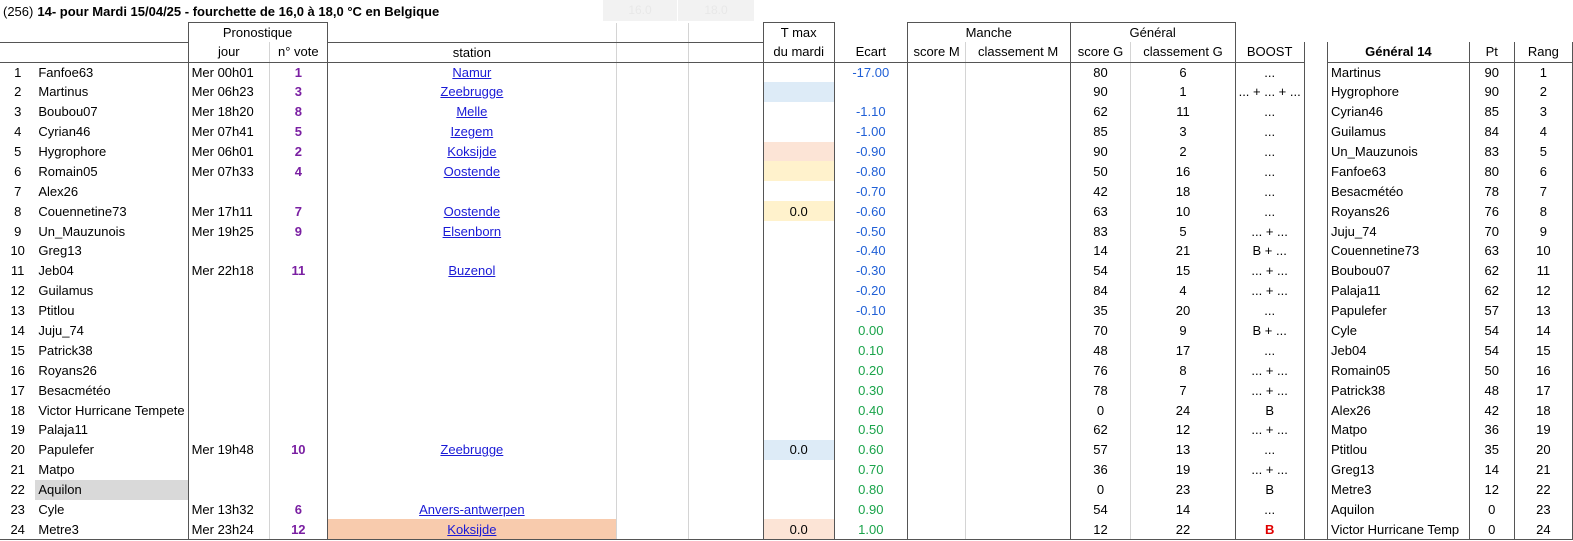 Image resolution: width=1573 pixels, height=541 pixels. I want to click on classement-g: 24, so click(1183, 410).